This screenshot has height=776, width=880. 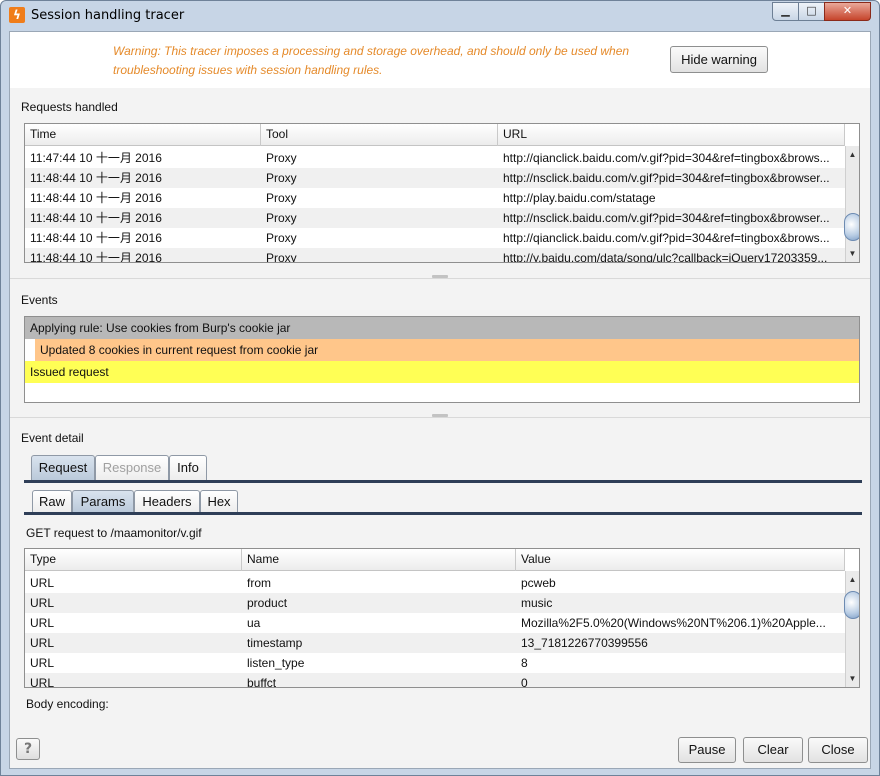 What do you see at coordinates (69, 107) in the screenshot?
I see `requests-handled-label: Requests handled` at bounding box center [69, 107].